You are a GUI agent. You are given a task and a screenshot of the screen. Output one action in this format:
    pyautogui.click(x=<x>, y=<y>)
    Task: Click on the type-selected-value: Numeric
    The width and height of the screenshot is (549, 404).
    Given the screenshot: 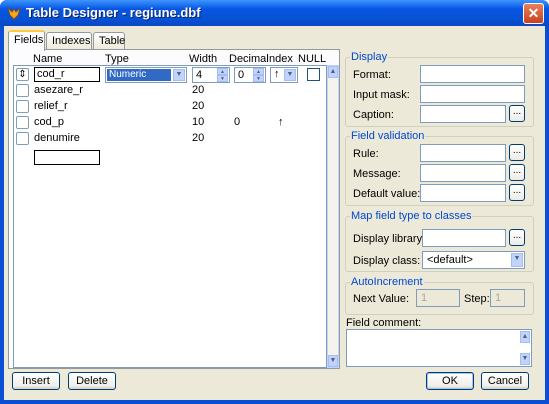 What is the action you would take?
    pyautogui.click(x=139, y=75)
    